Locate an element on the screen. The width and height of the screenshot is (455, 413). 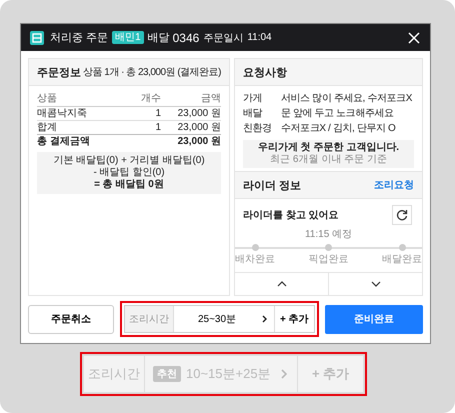
order-time: 11:04 is located at coordinates (259, 37).